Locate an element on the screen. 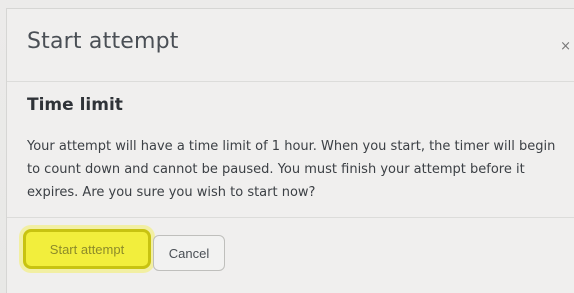  cancel-button: Cancel is located at coordinates (189, 253).